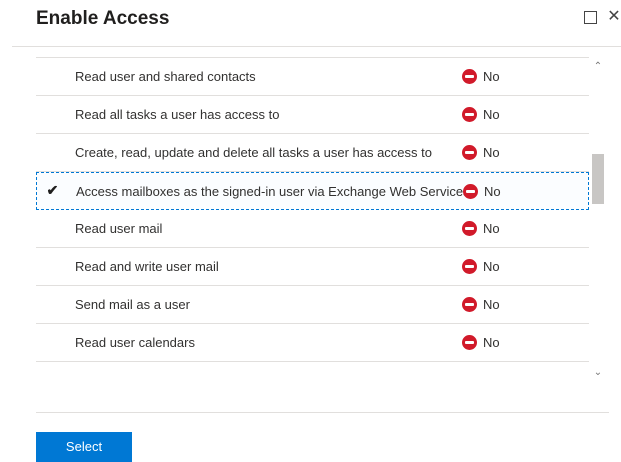 Image resolution: width=621 pixels, height=462 pixels. Describe the element at coordinates (598, 220) in the screenshot. I see `scrollbar: ⌃ ⌄` at that location.